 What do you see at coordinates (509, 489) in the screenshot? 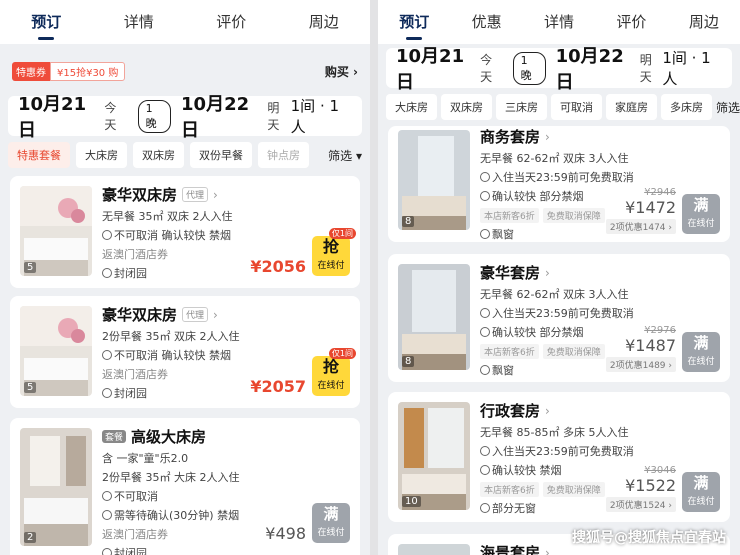
I see `new-guest-tag: 本店新客6折` at bounding box center [509, 489].